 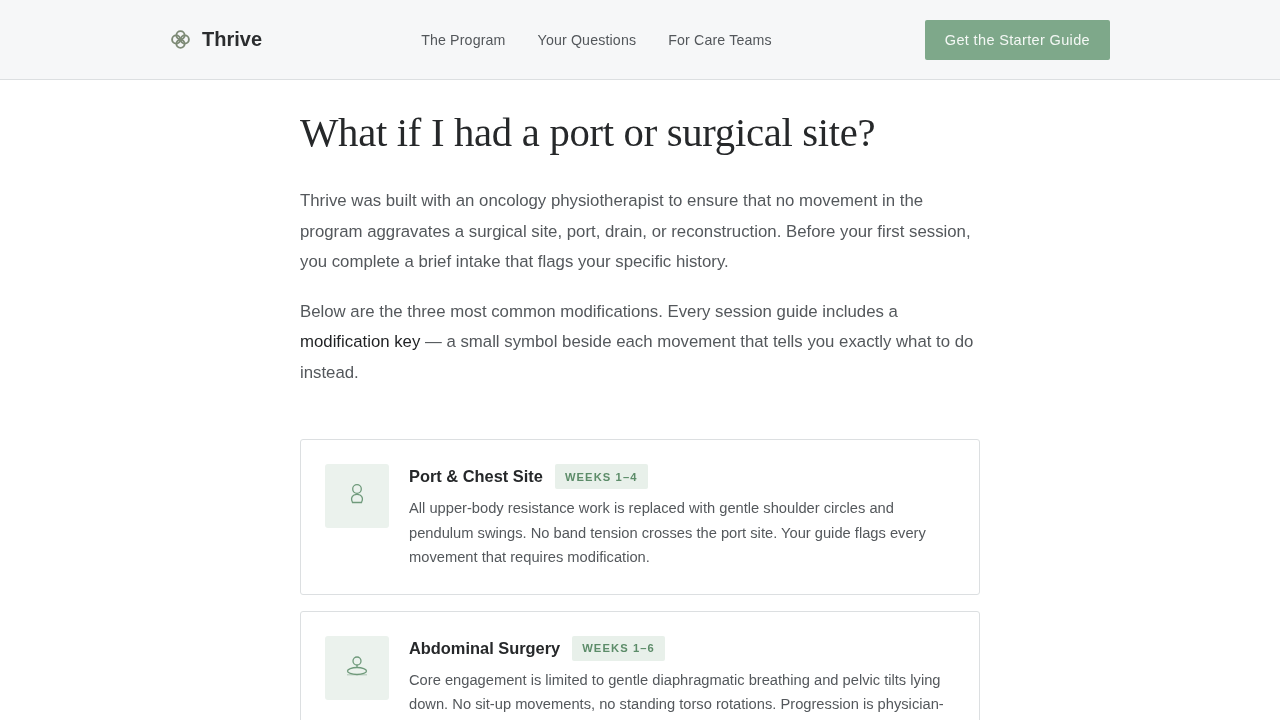 What do you see at coordinates (357, 496) in the screenshot?
I see `person-bust-icon` at bounding box center [357, 496].